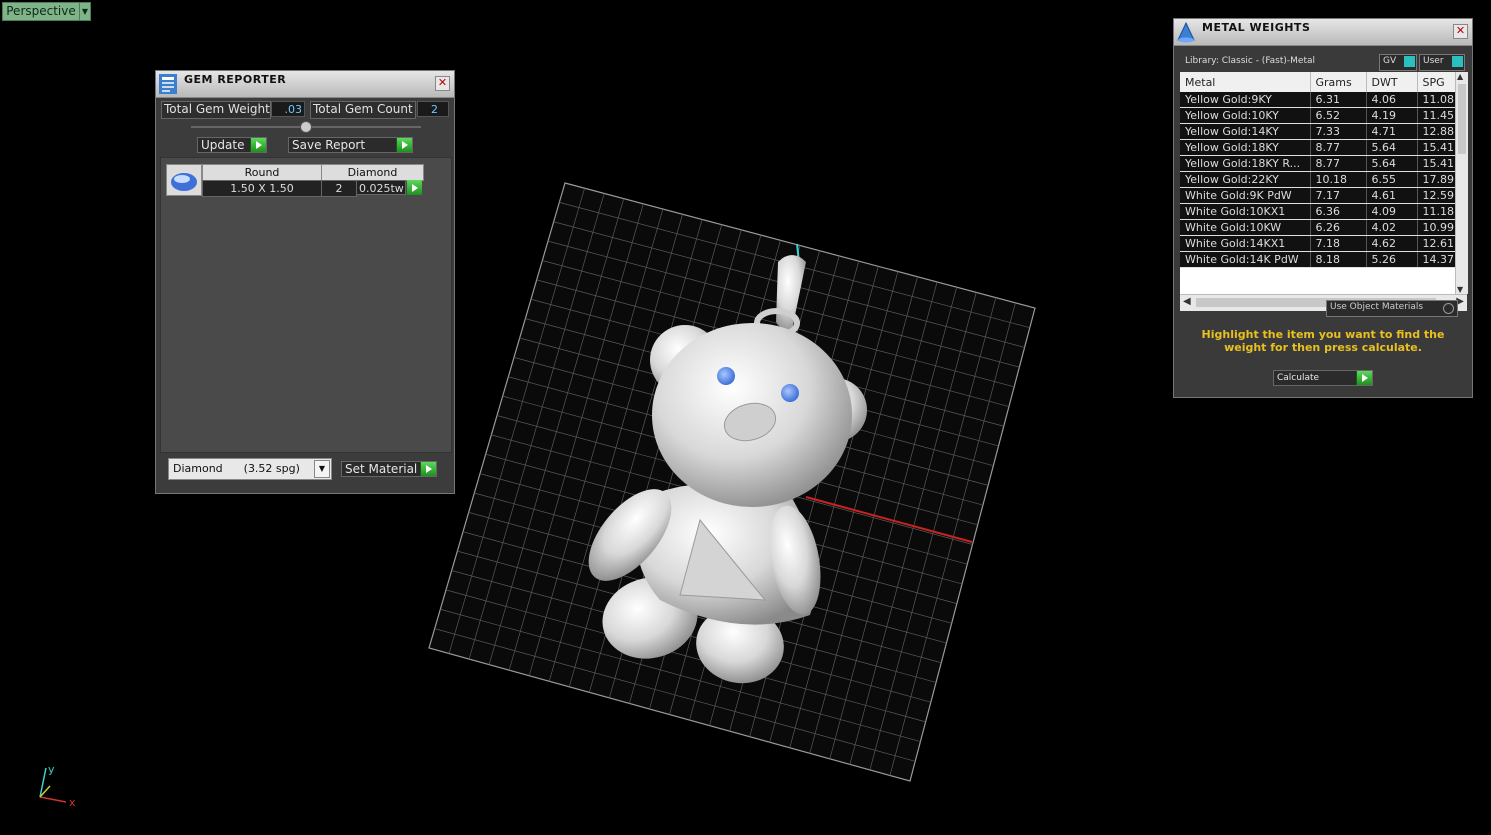 This screenshot has width=1491, height=835. I want to click on totals-row: Total Gem Weight .03 Total Gem Count 2, so click(305, 110).